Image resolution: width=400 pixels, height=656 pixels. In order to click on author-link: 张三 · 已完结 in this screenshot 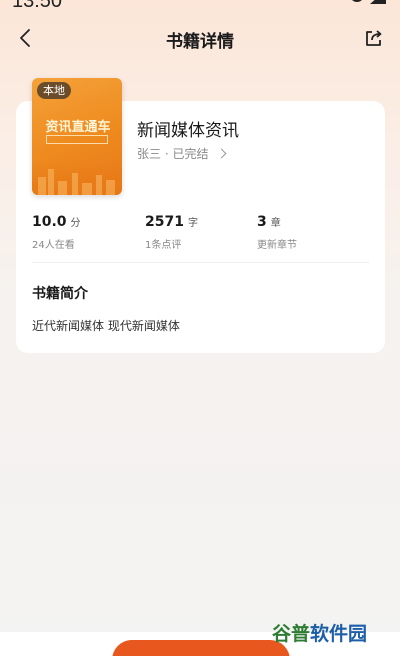, I will do `click(182, 153)`.